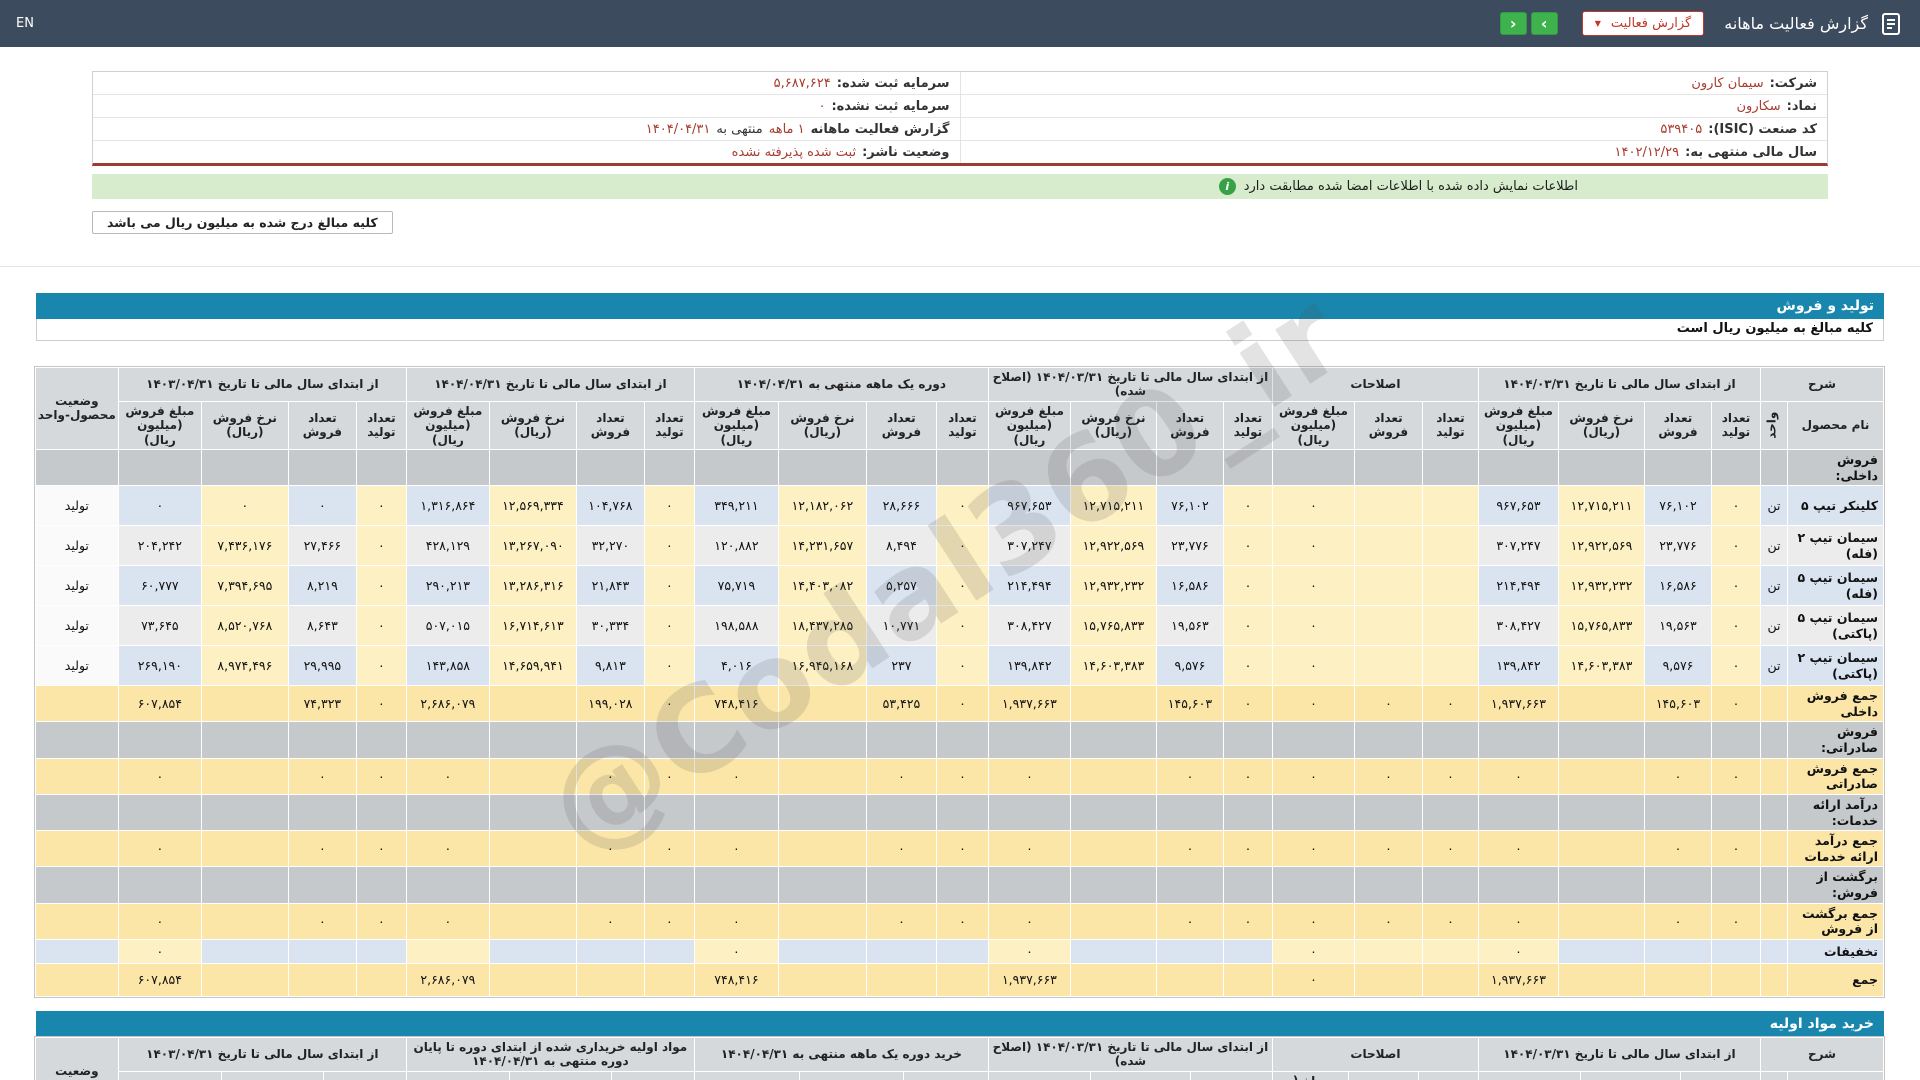 Image resolution: width=1920 pixels, height=1080 pixels. I want to click on field-label: گزارش فعالیت ماهانه, so click(880, 129).